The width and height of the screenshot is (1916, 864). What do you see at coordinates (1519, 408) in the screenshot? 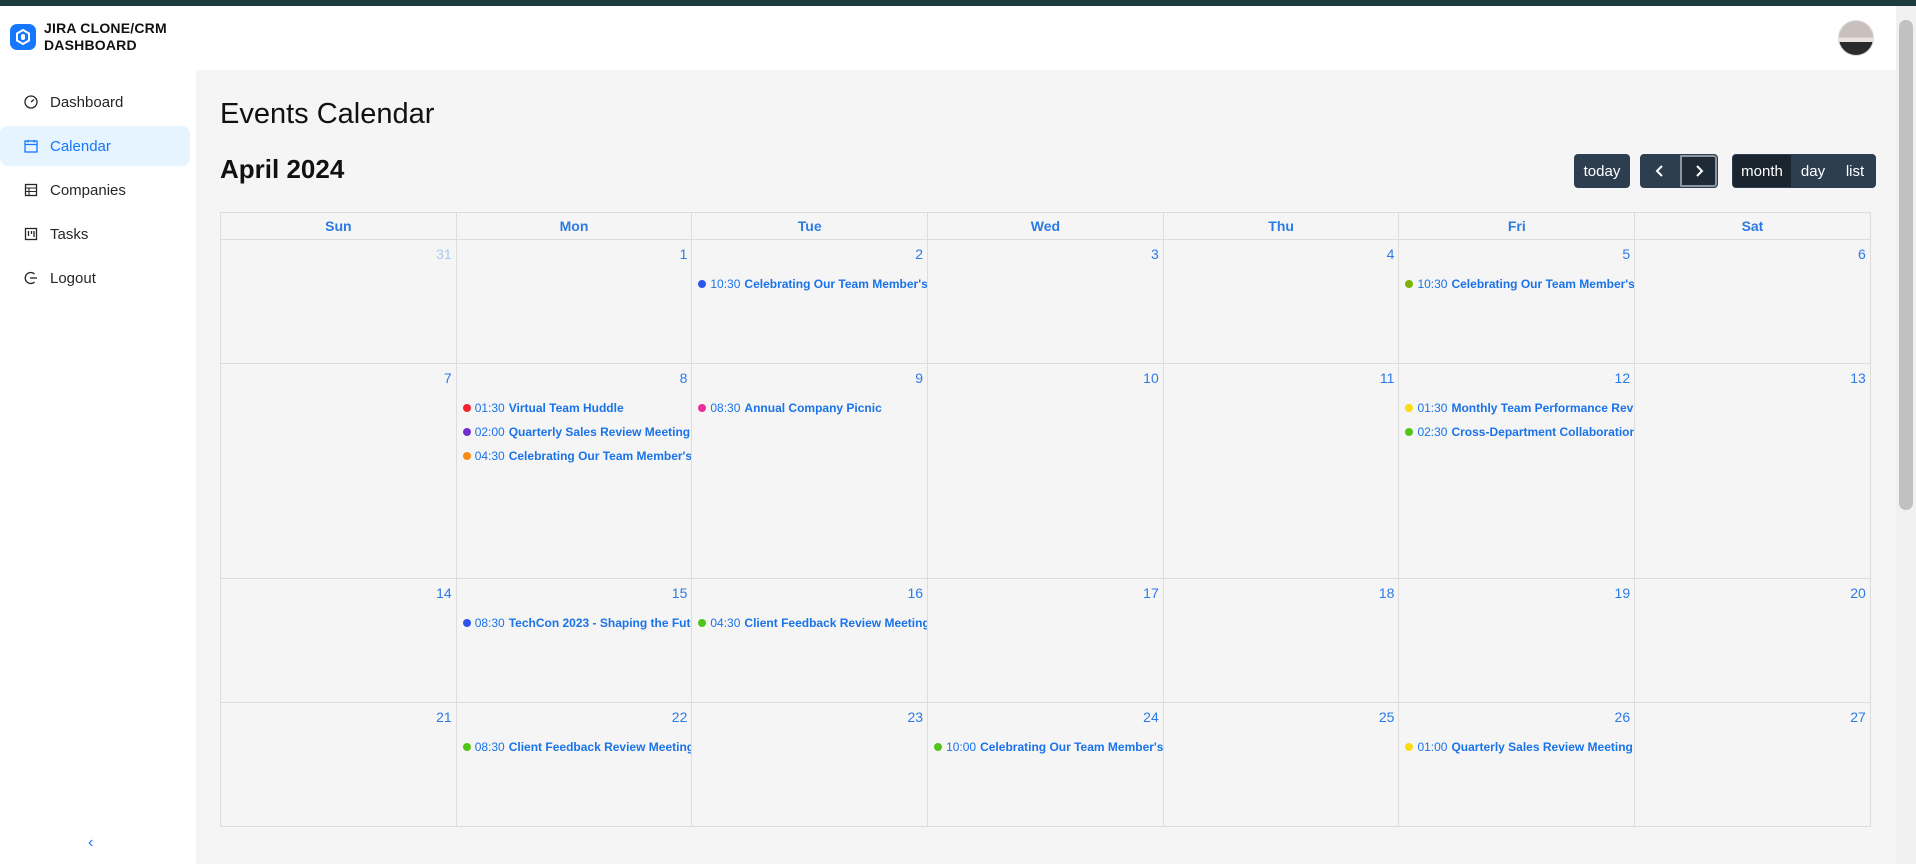
I see `calendar-event: 01:30 Monthly Team Performance Revi` at bounding box center [1519, 408].